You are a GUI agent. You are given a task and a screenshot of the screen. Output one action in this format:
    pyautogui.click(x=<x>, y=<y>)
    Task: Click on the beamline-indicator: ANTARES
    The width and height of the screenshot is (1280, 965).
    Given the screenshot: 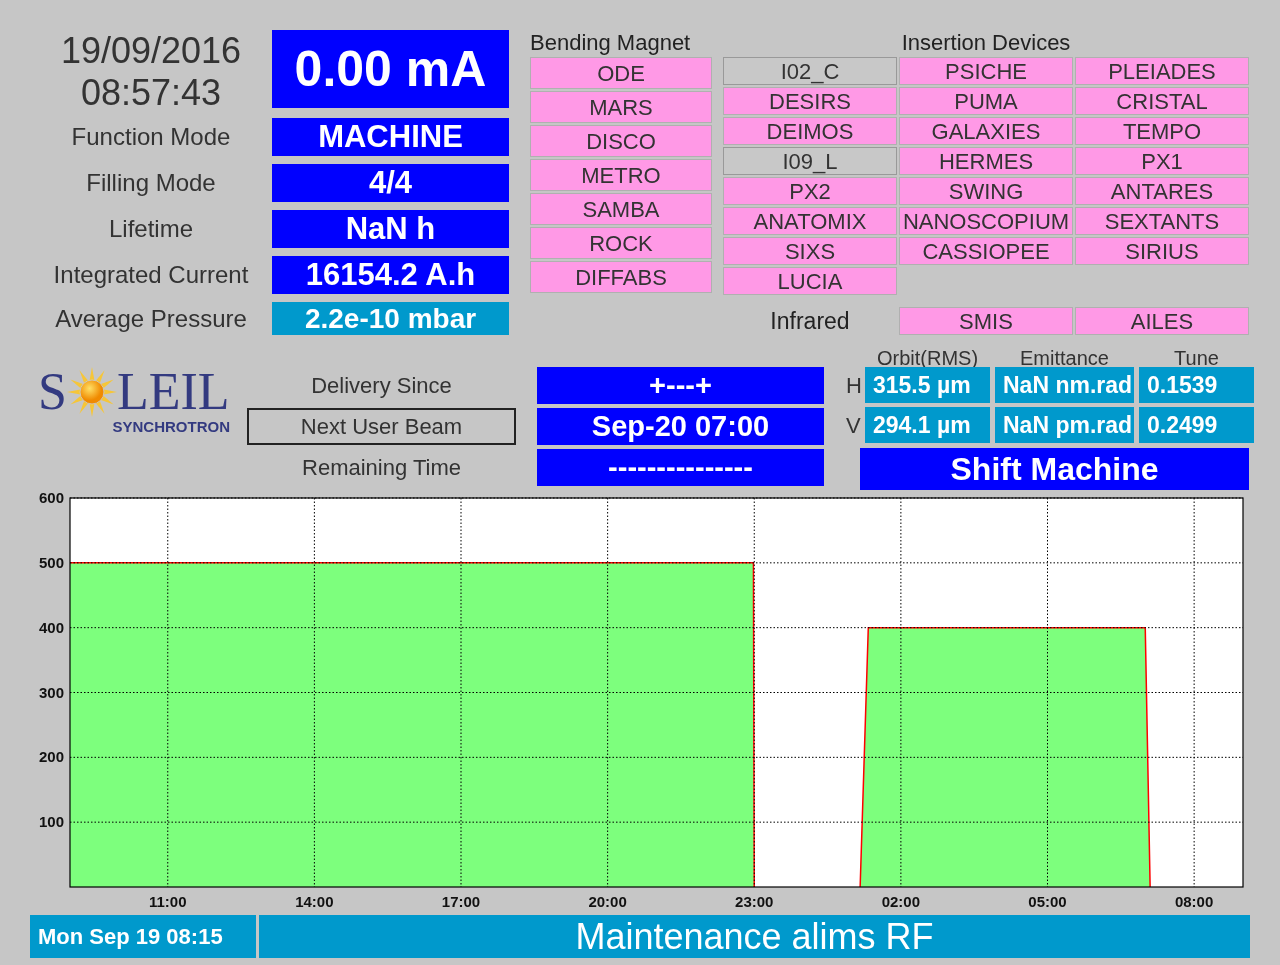 What is the action you would take?
    pyautogui.click(x=1162, y=191)
    